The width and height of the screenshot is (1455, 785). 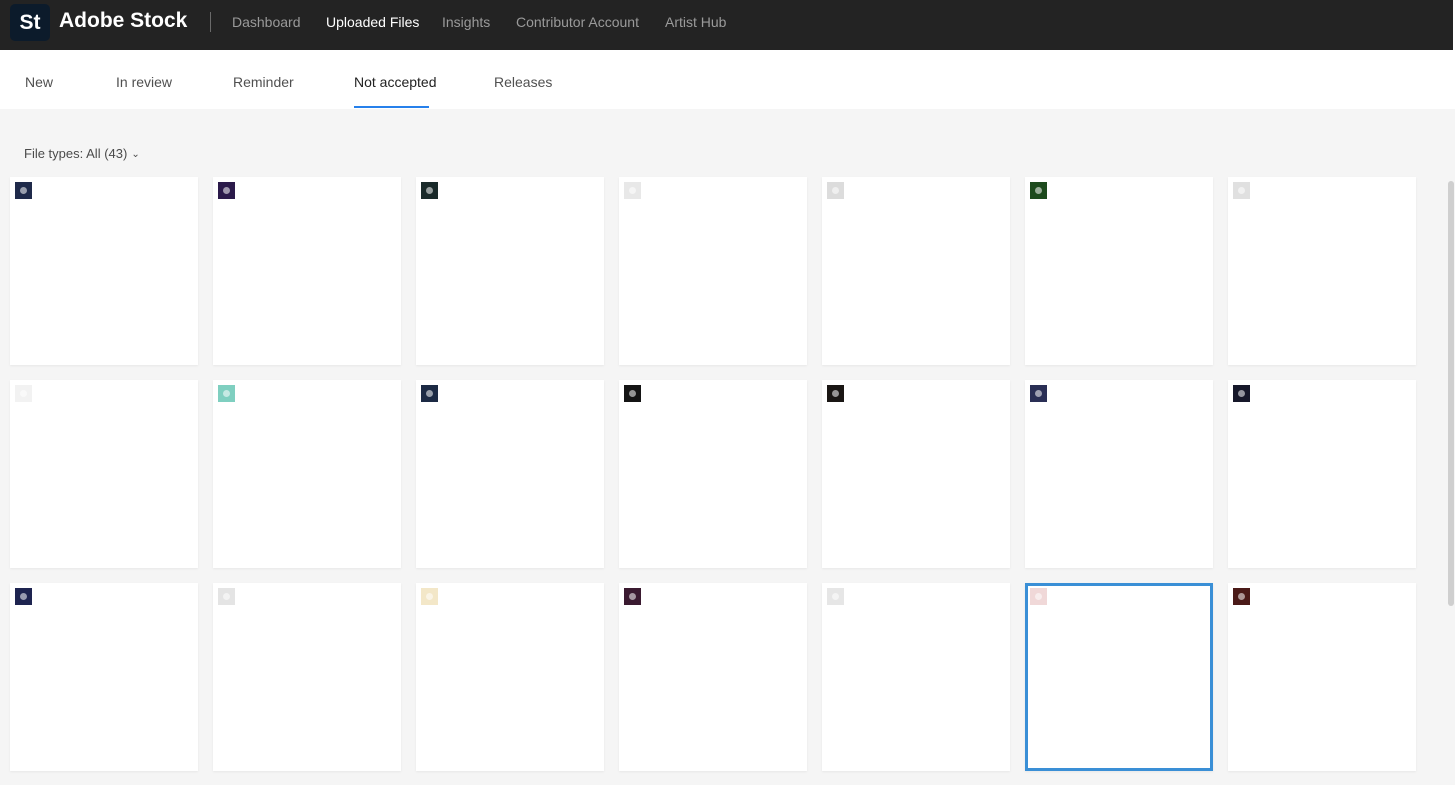 I want to click on thumbnail-colorful-character, so click(x=429, y=596).